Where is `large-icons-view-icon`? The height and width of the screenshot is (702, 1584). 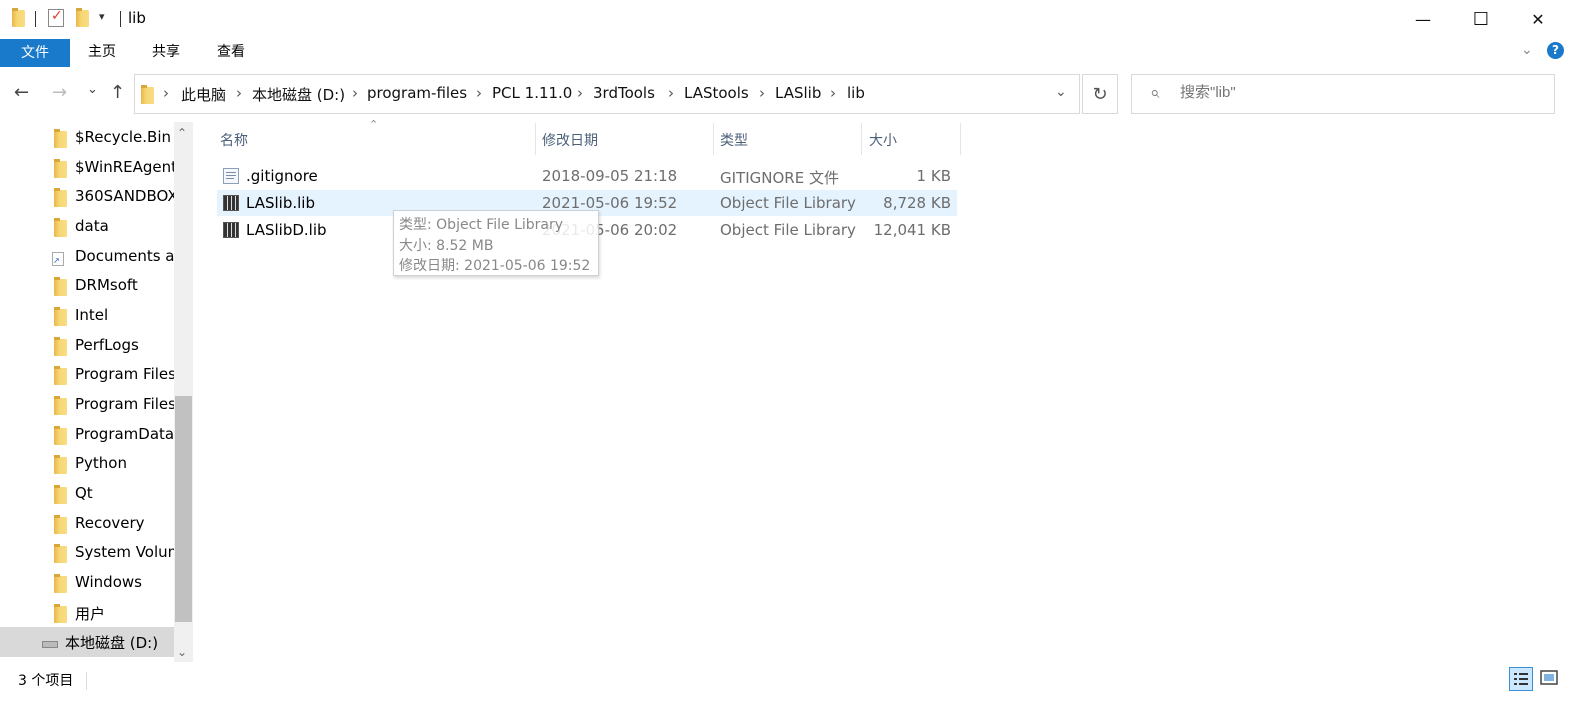 large-icons-view-icon is located at coordinates (1549, 677).